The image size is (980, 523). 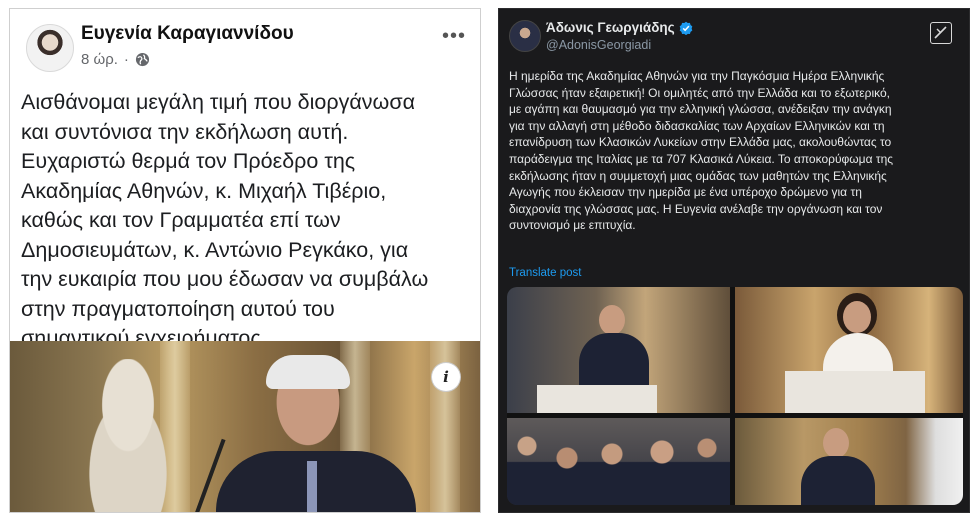 I want to click on verified-badge-icon, so click(x=685, y=28).